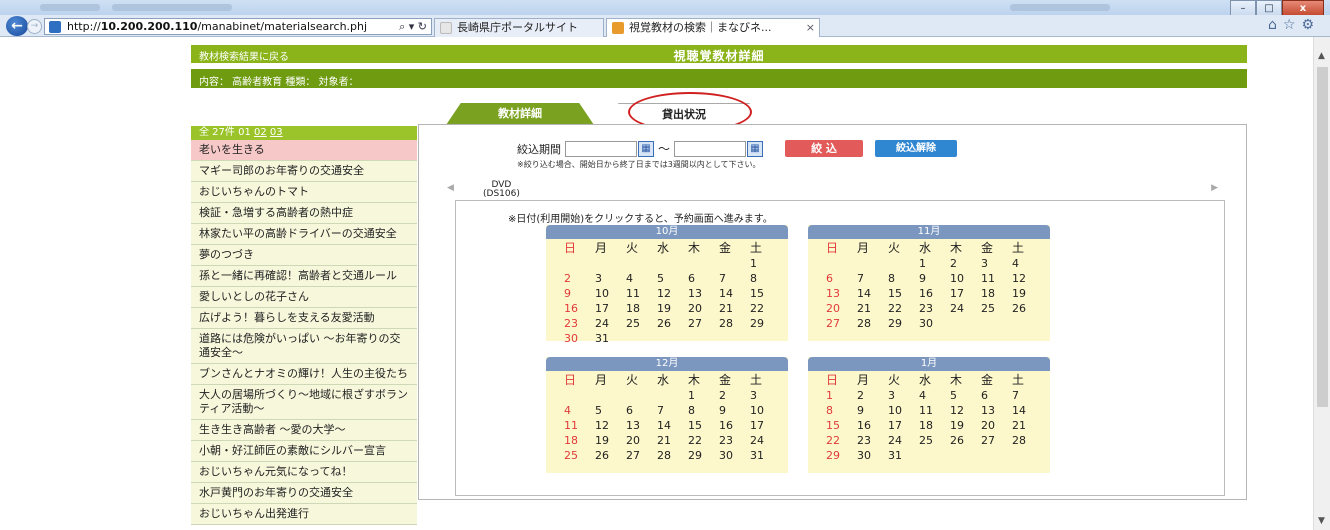 The width and height of the screenshot is (1330, 530). Describe the element at coordinates (304, 374) in the screenshot. I see `list-item: ブンさんとナオミの輝け！人生の主役たち` at that location.